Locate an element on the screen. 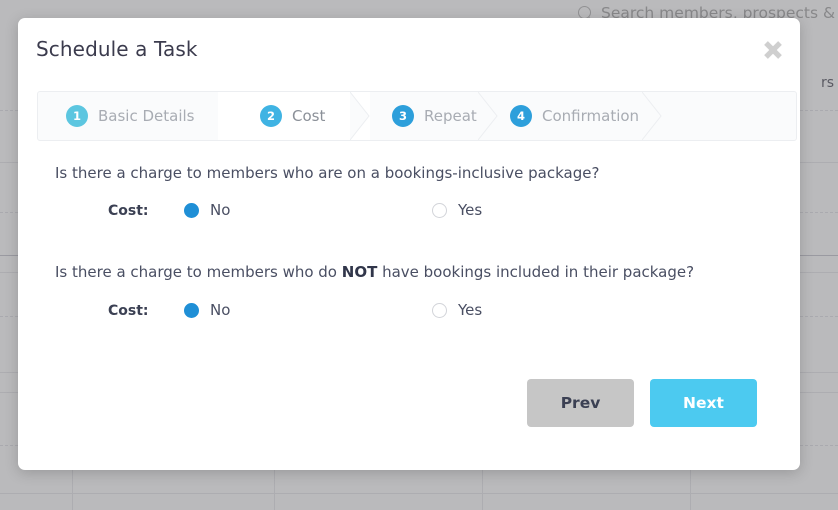 This screenshot has width=838, height=510. close-icon is located at coordinates (773, 50).